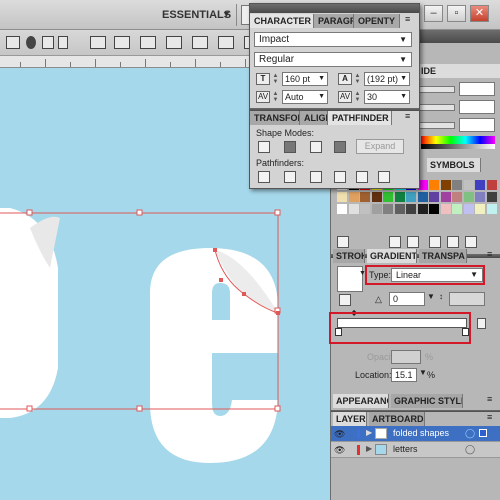 This screenshot has width=500, height=500. I want to click on layer-row-letters: 👁 ▶ letters ◯, so click(415, 450).